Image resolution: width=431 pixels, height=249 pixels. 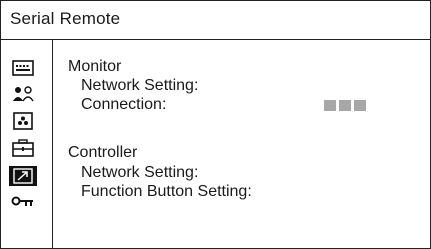 What do you see at coordinates (123, 105) in the screenshot?
I see `monitor-connection: Connection:` at bounding box center [123, 105].